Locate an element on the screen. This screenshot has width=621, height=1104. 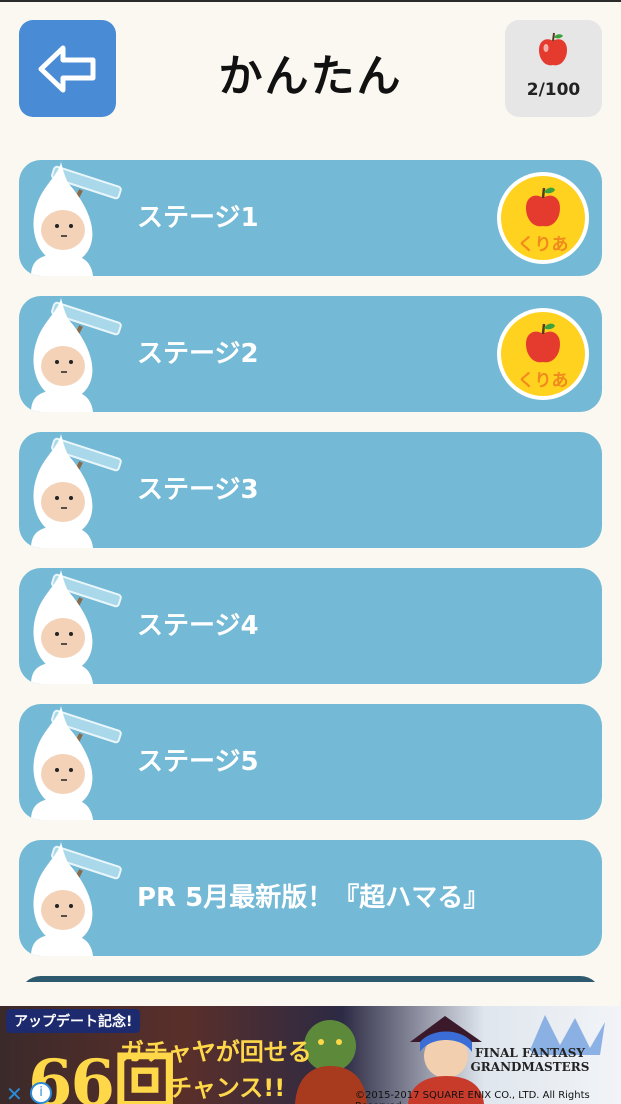
ad-tag: アップデート記念! is located at coordinates (73, 1021).